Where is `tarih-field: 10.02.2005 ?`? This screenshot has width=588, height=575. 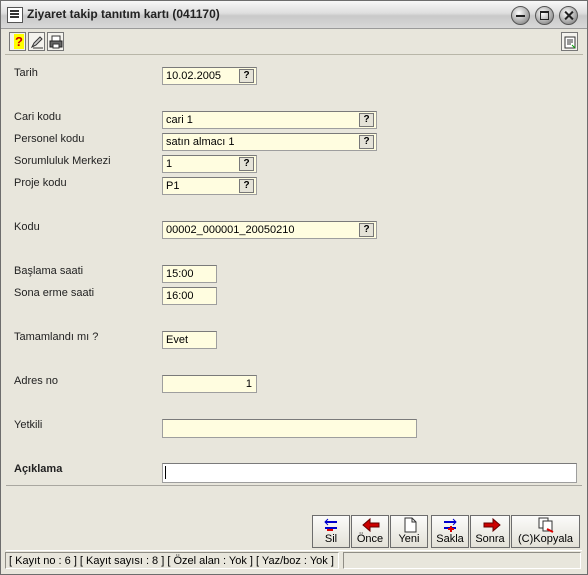 tarih-field: 10.02.2005 ? is located at coordinates (209, 76).